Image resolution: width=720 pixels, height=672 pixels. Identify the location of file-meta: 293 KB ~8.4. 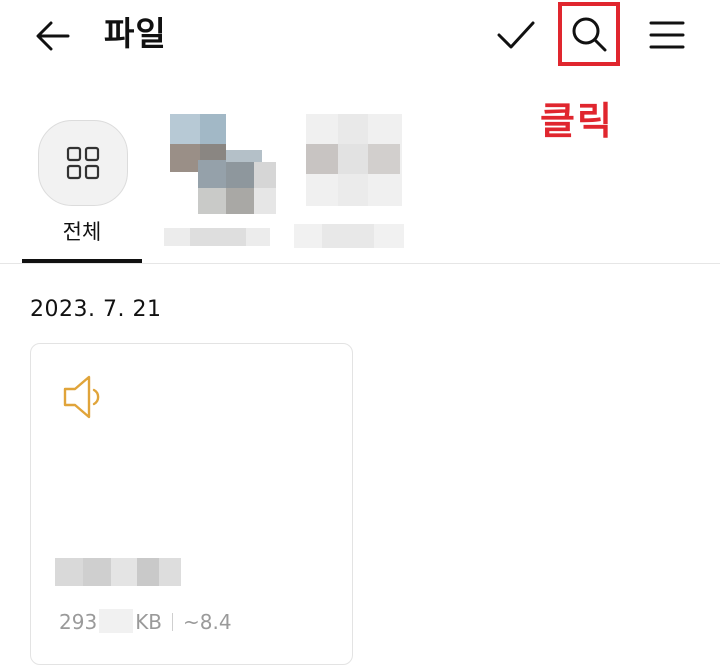
(145, 622).